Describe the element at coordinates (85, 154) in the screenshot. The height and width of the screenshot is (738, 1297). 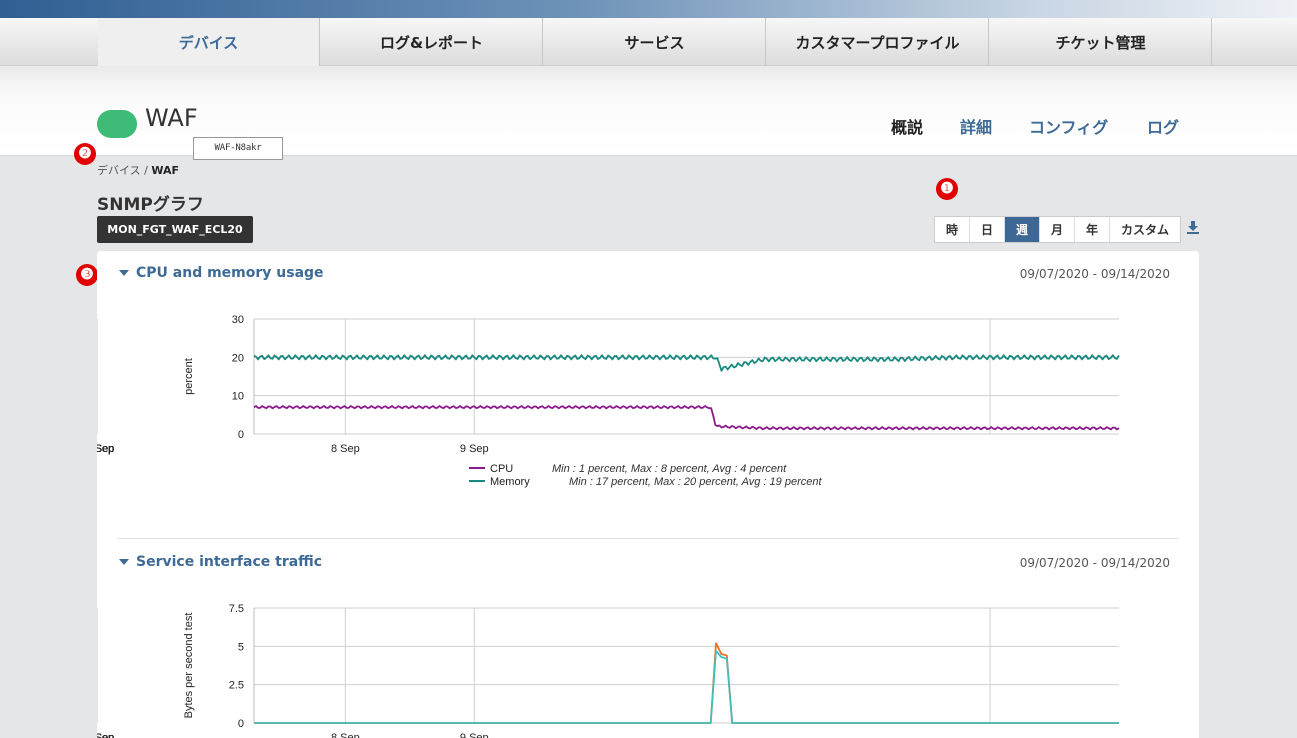
I see `annotation-marker-2: ❷` at that location.